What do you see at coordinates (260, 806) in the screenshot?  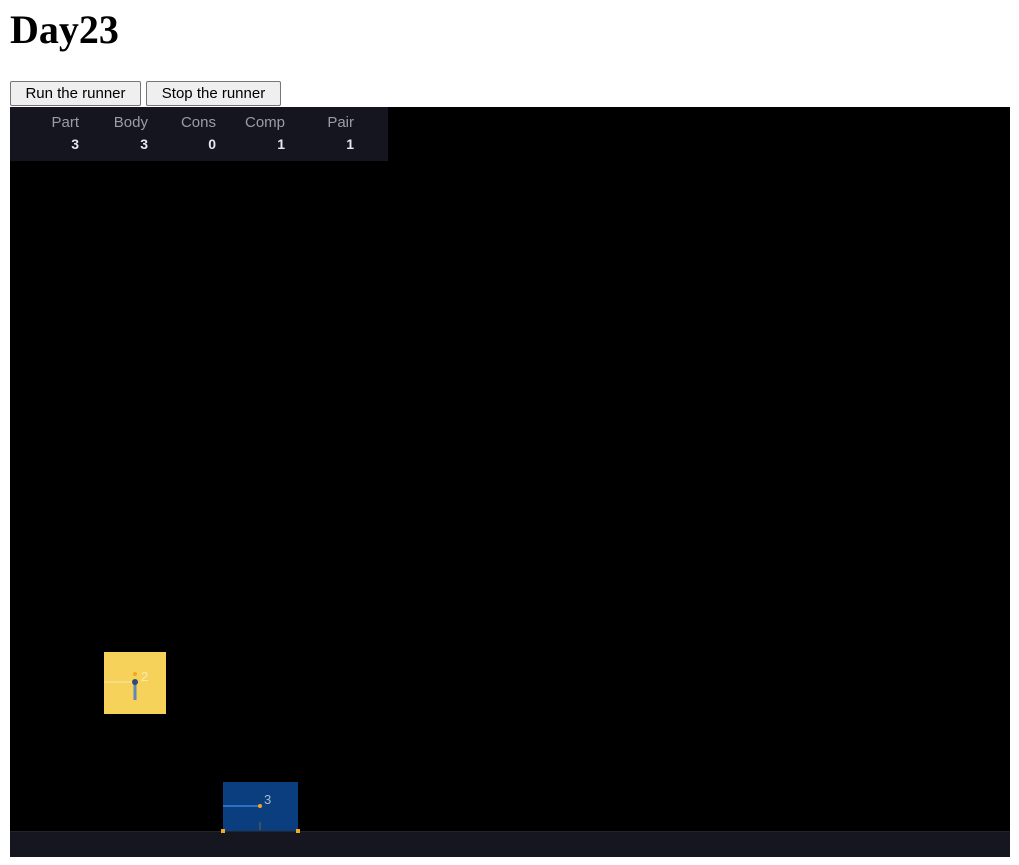 I see `blue-center-dot` at bounding box center [260, 806].